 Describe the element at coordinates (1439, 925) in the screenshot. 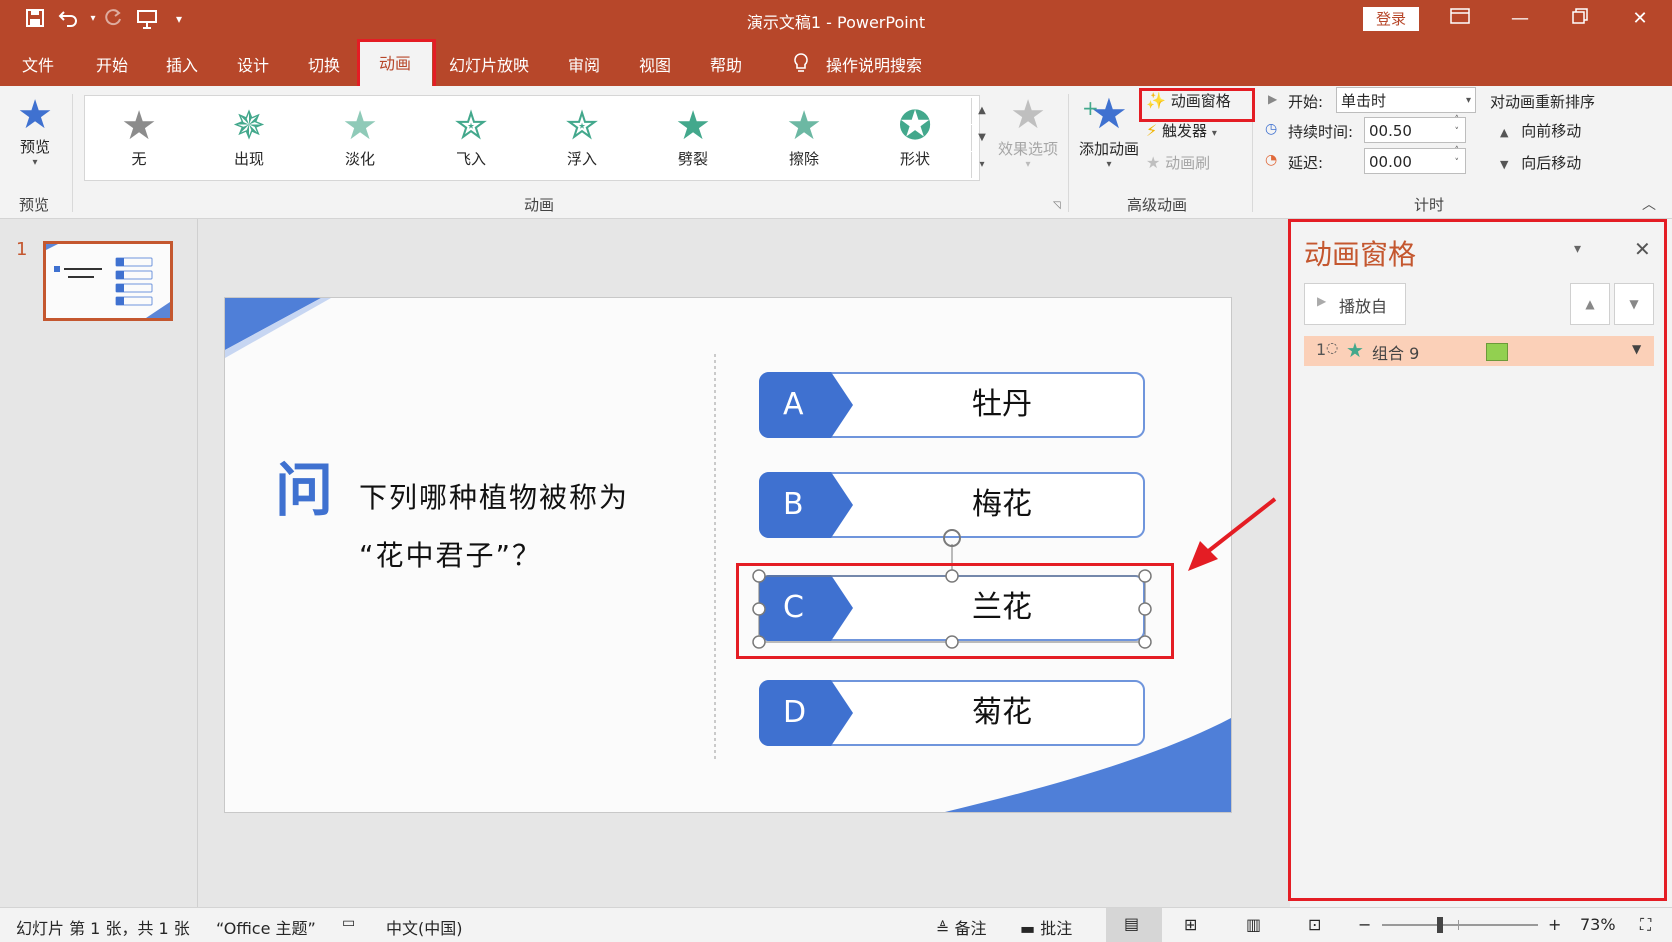

I see `zoom-slider-thumb` at that location.